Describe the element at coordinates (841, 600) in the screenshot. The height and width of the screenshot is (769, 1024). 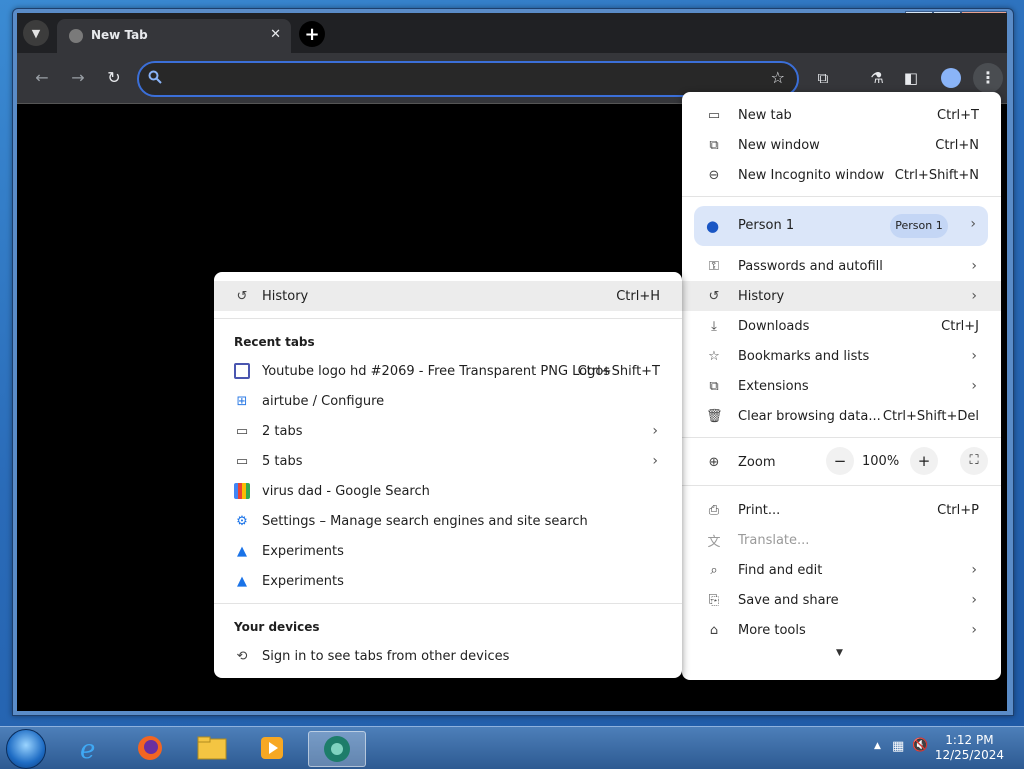
I see `menu-item-save-share: ⎘ Save and share ›` at that location.